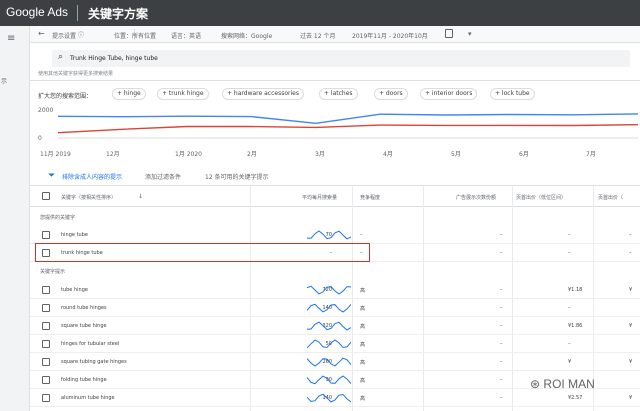 The image size is (640, 411). Describe the element at coordinates (570, 362) in the screenshot. I see `bid-low-cell: ¥` at that location.